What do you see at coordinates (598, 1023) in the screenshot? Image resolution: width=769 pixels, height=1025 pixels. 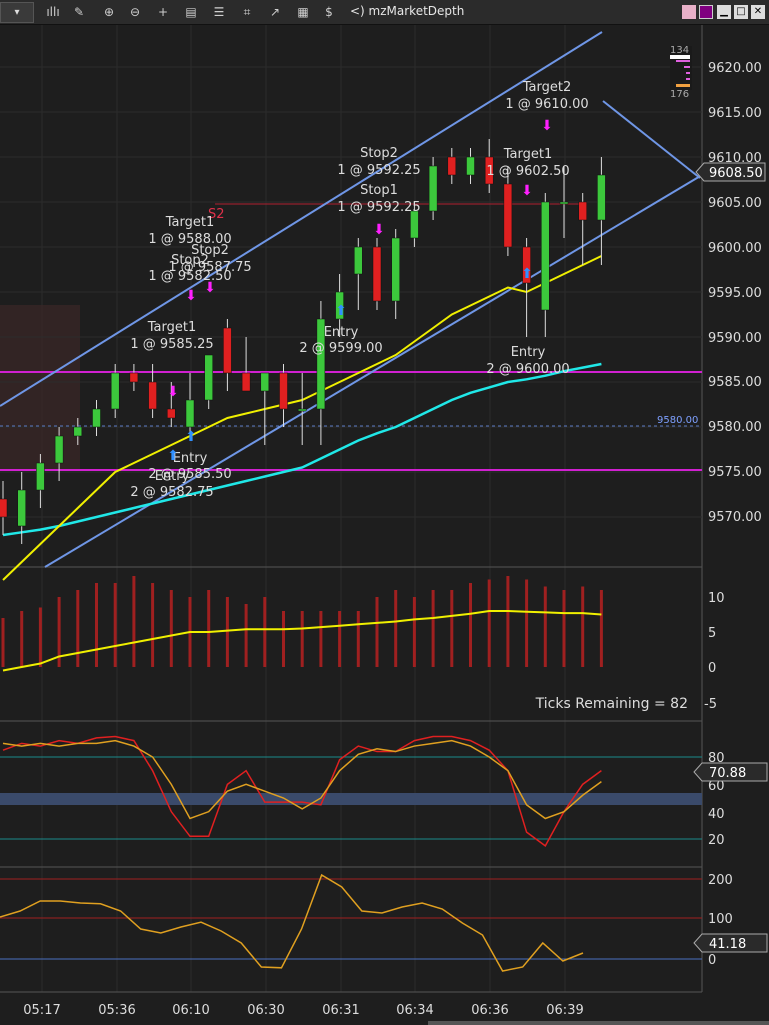 I see `horizontal-scrollbar` at bounding box center [598, 1023].